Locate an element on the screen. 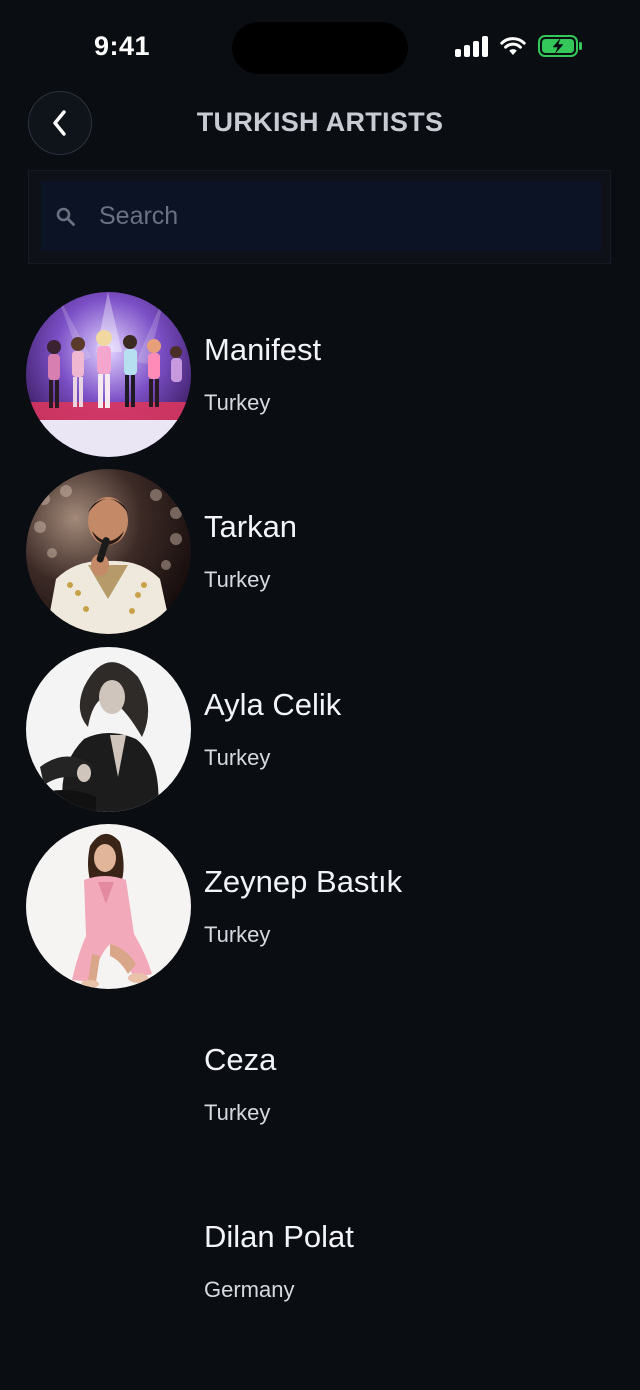 The image size is (640, 1390). artist-row-ayla-celik: Ayla Celik Turkey is located at coordinates (320, 735).